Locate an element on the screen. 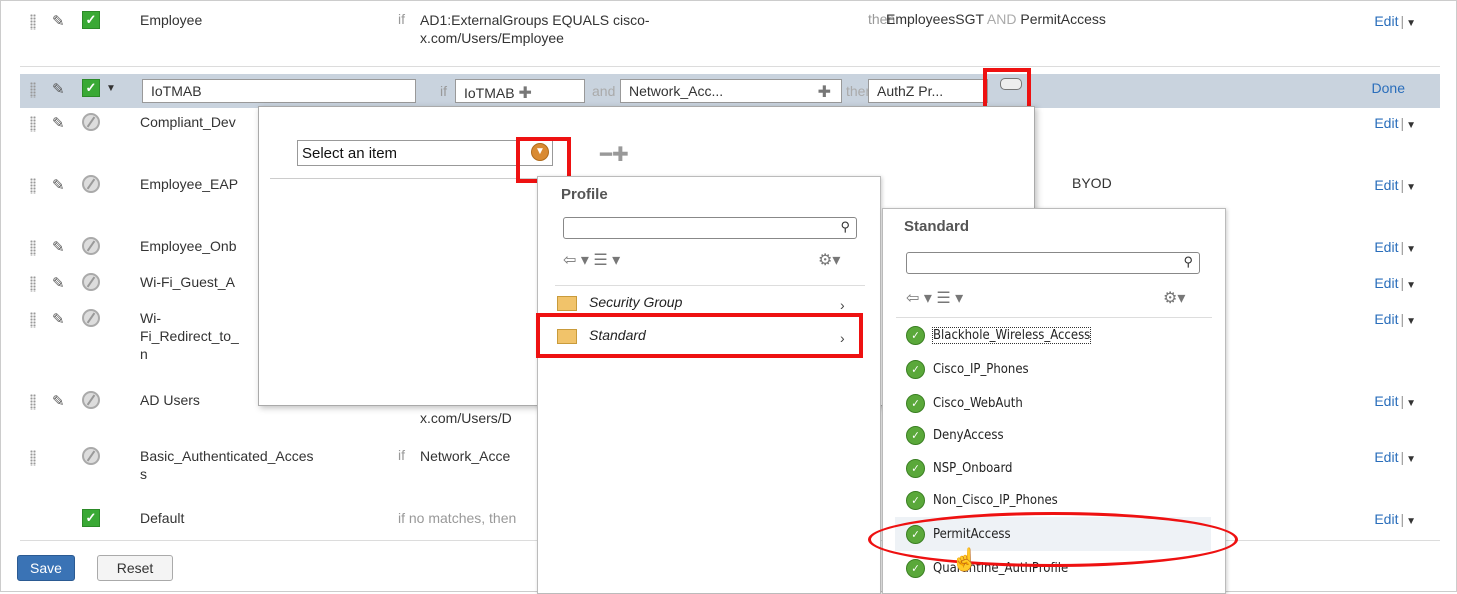 The height and width of the screenshot is (594, 1457). standard-item: ✓ Non_Cisco_IP_Phones is located at coordinates (982, 500).